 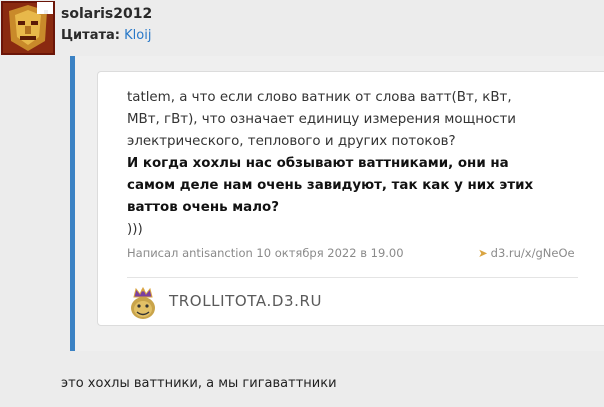 I want to click on short-link-text: d3.ru/x/gNeOe, so click(x=532, y=253).